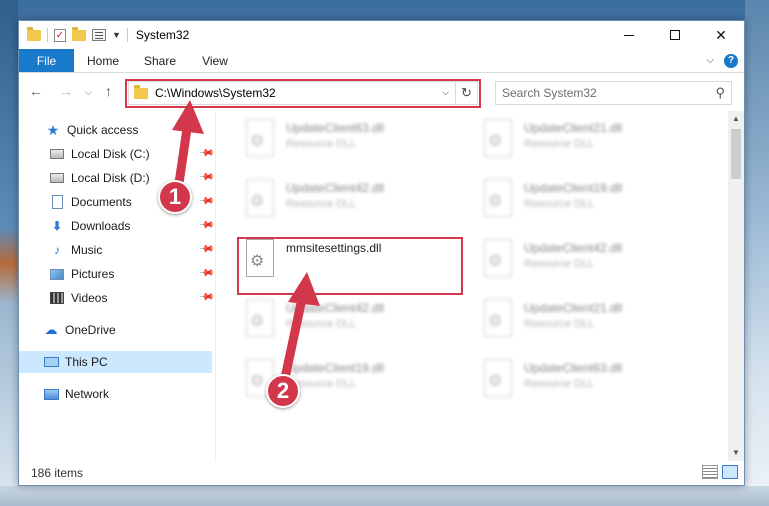 This screenshot has height=506, width=769. I want to click on tab-home: Home, so click(103, 60).